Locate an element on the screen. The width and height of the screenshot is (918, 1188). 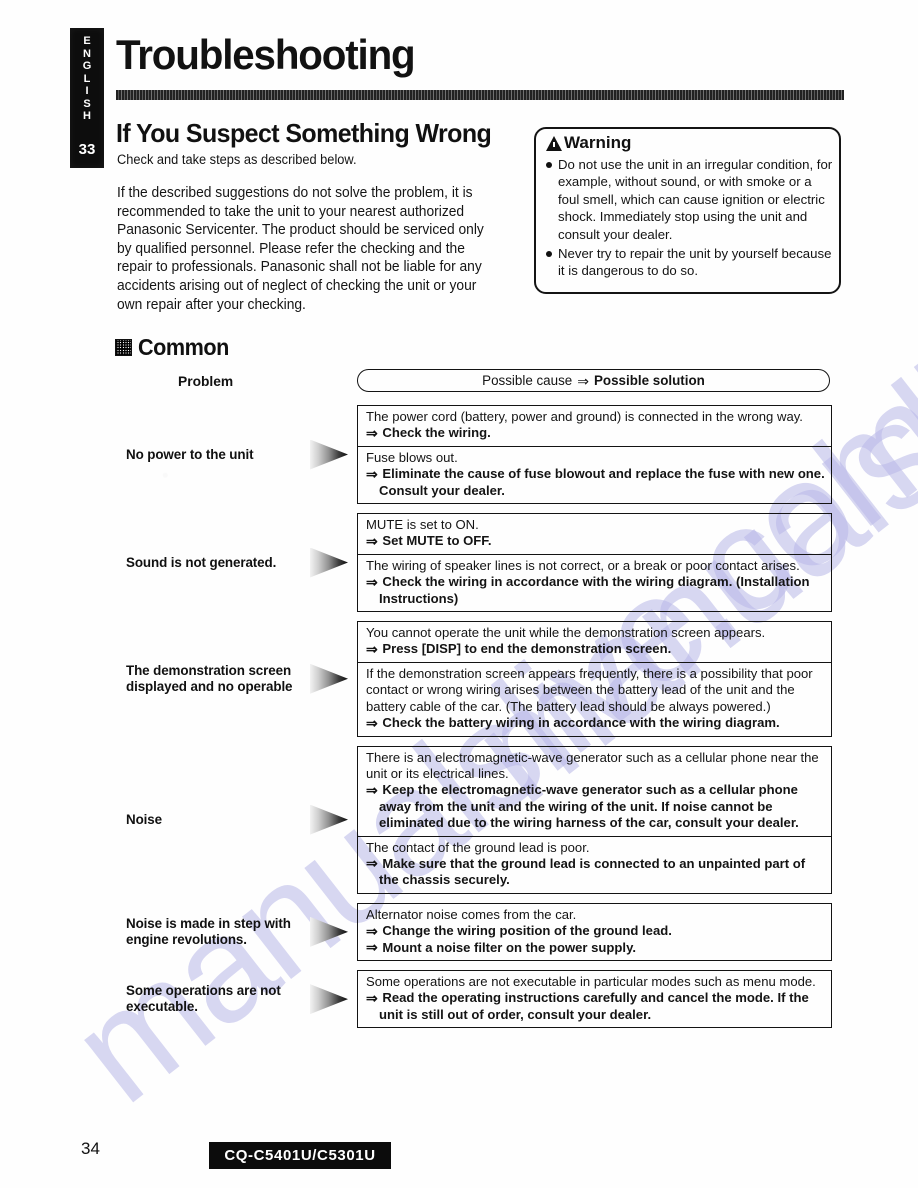
possible-cause-text: Alternator noise comes from the car. is located at coordinates (471, 914).